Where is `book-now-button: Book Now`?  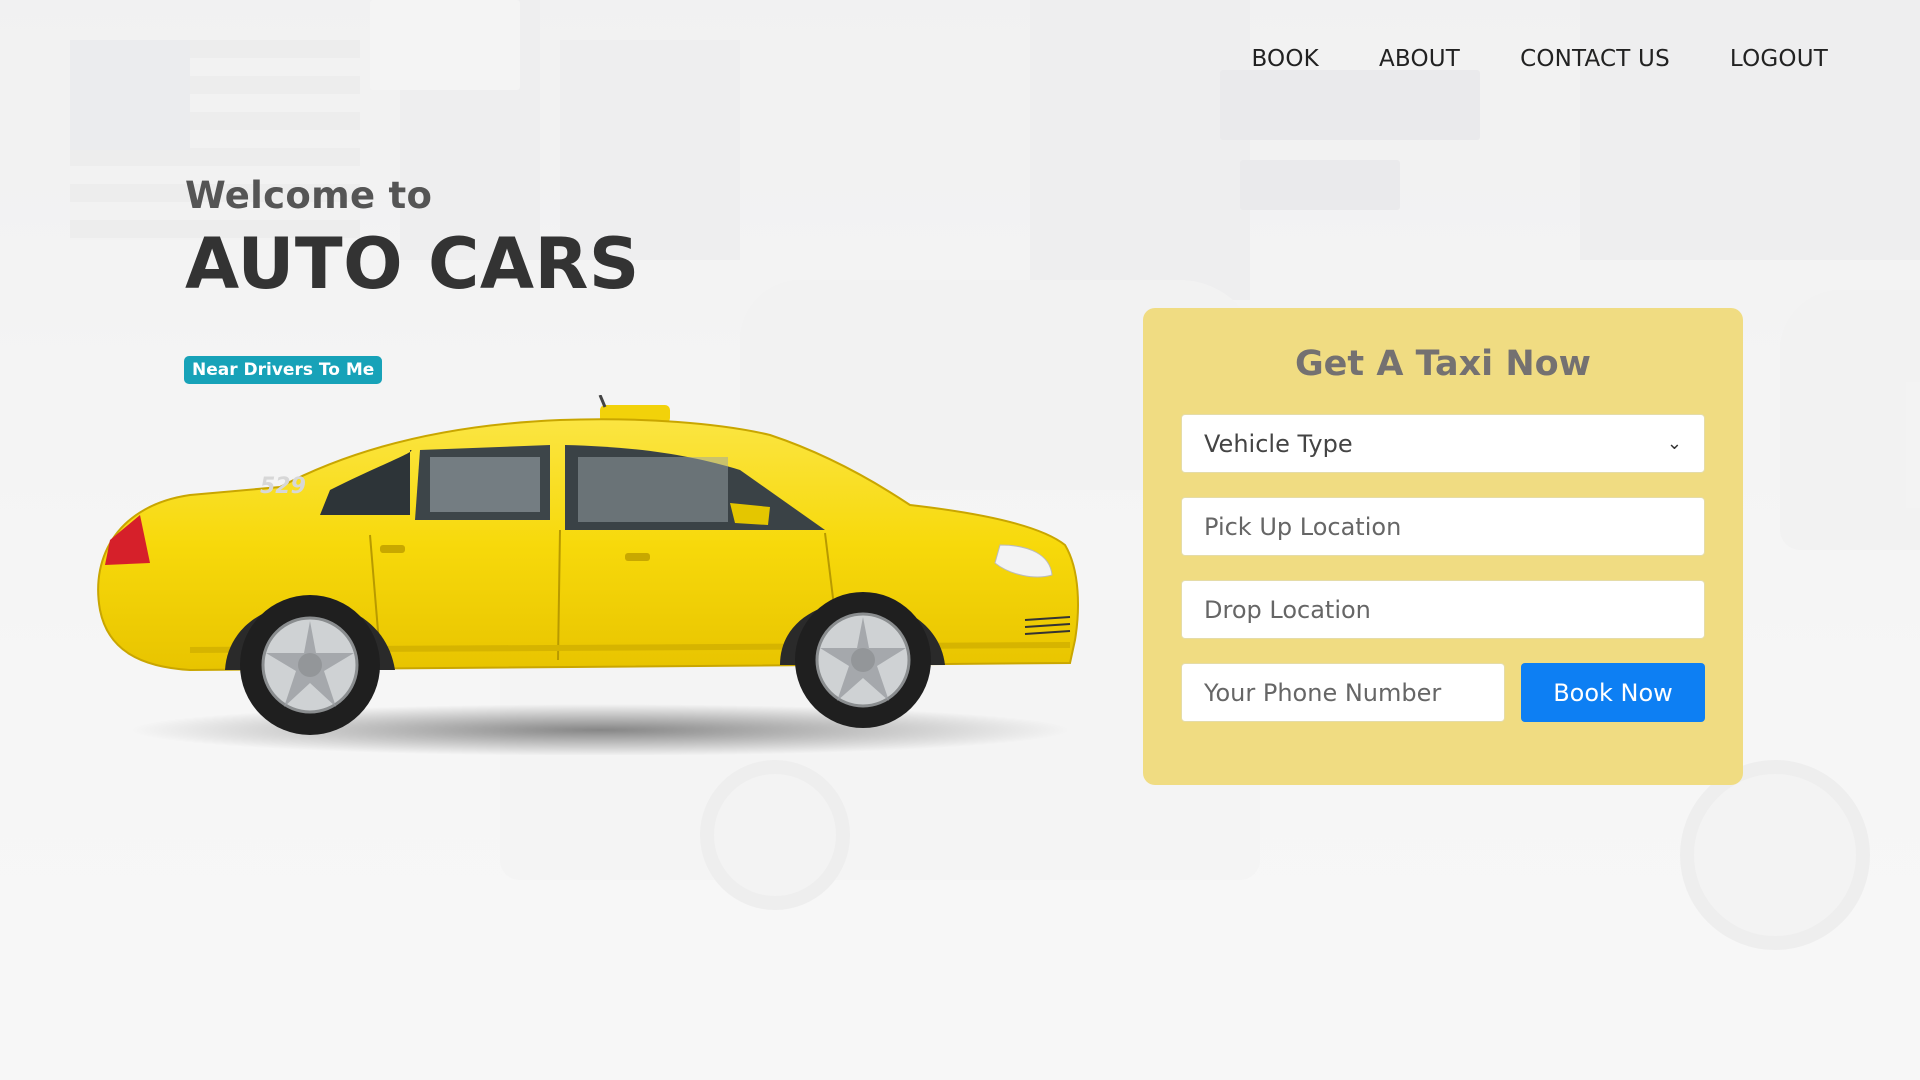 book-now-button: Book Now is located at coordinates (1613, 692).